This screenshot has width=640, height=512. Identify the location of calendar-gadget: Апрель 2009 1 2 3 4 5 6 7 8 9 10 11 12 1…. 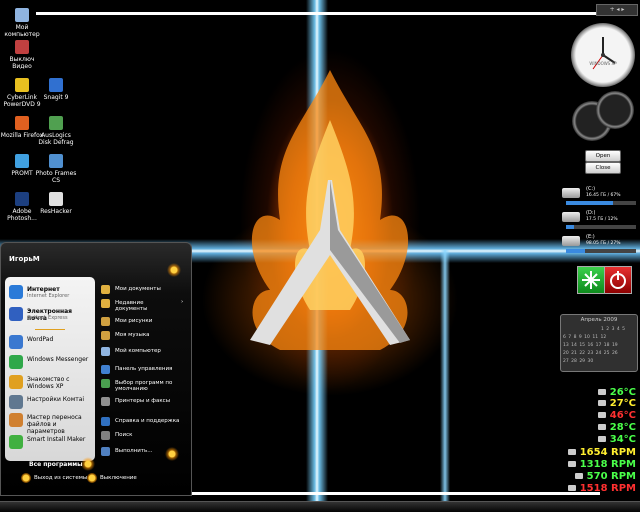
(599, 343).